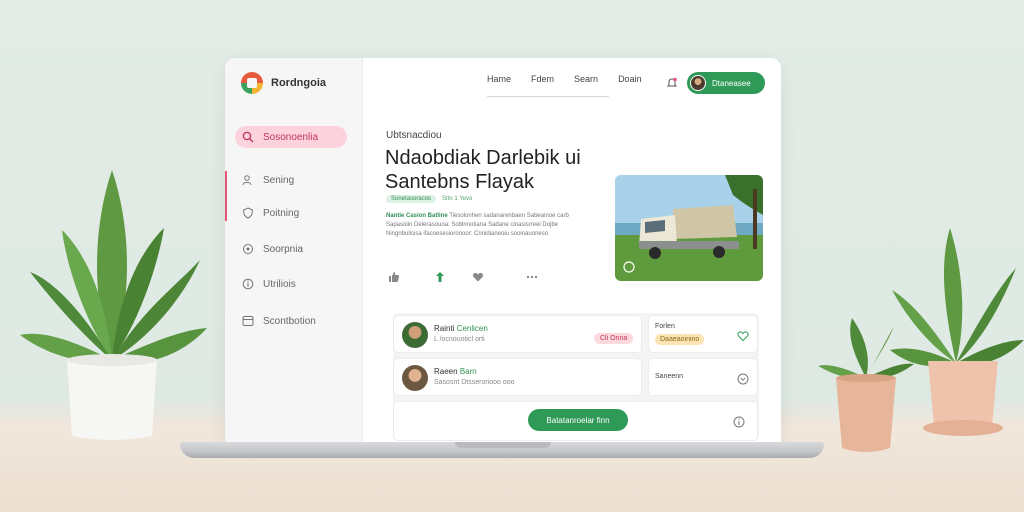  I want to click on sidebar-item-4: Utriliois, so click(291, 284).